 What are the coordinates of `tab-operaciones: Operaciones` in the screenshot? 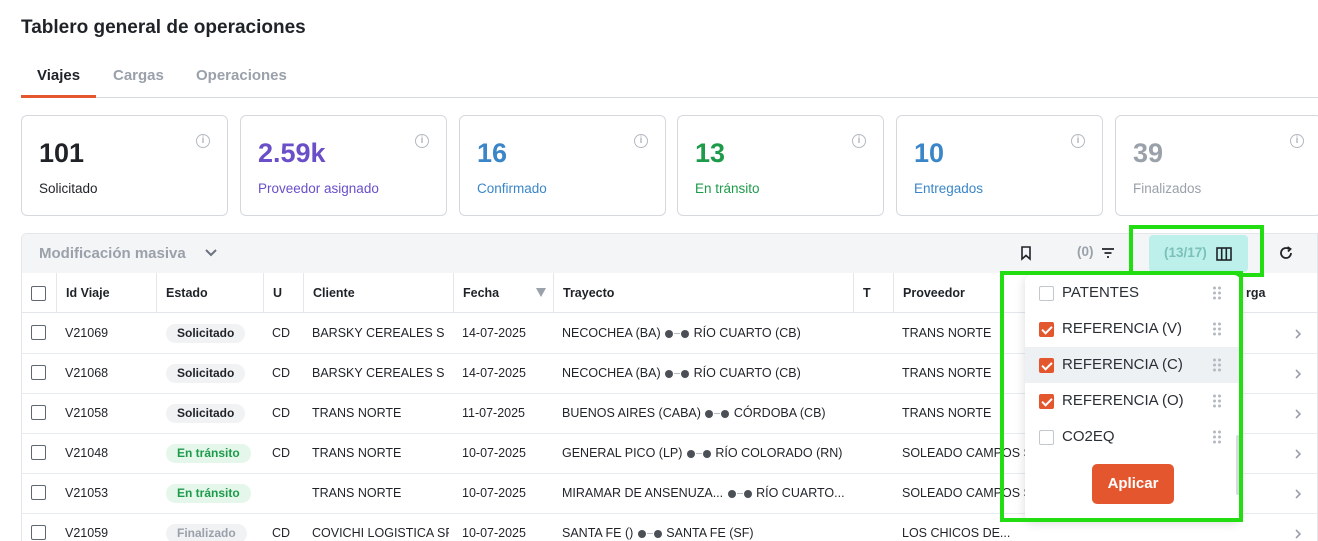 It's located at (241, 79).